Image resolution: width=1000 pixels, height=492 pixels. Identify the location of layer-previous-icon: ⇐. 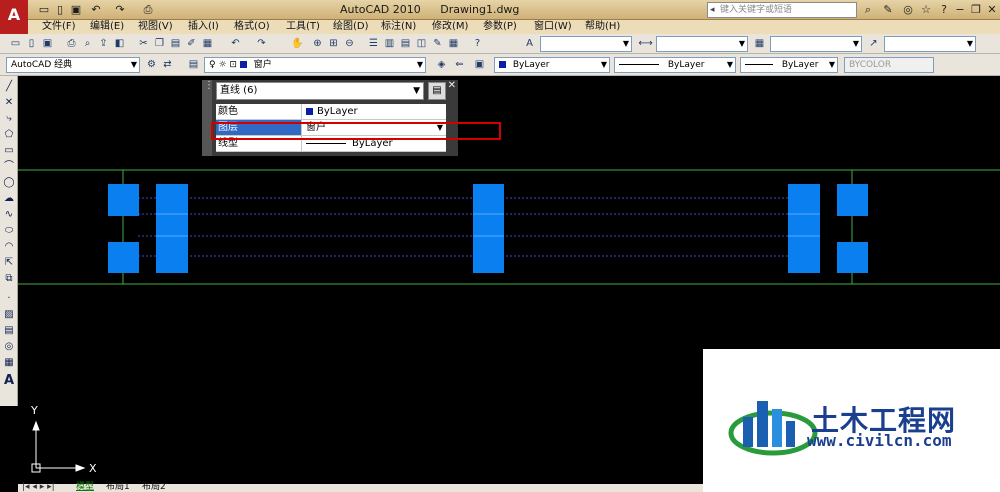
(459, 64).